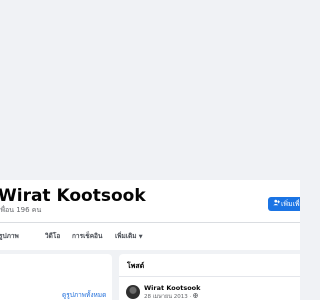 The image size is (320, 300). What do you see at coordinates (166, 297) in the screenshot?
I see `post-date: 28 เมษายน 2013` at bounding box center [166, 297].